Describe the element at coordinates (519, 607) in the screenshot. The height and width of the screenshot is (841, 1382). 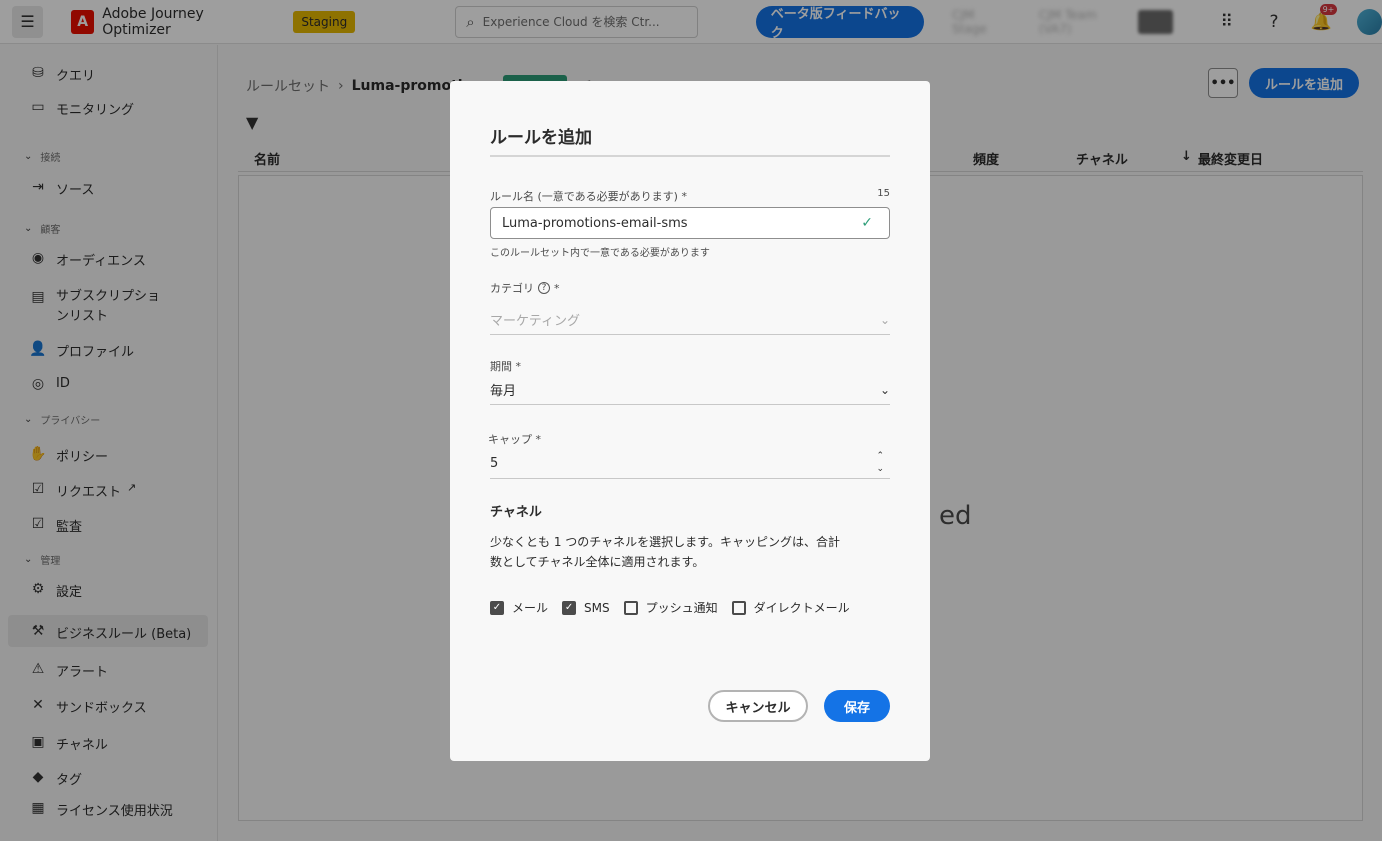
I see `channel-checkbox-email: ✓ メール` at that location.